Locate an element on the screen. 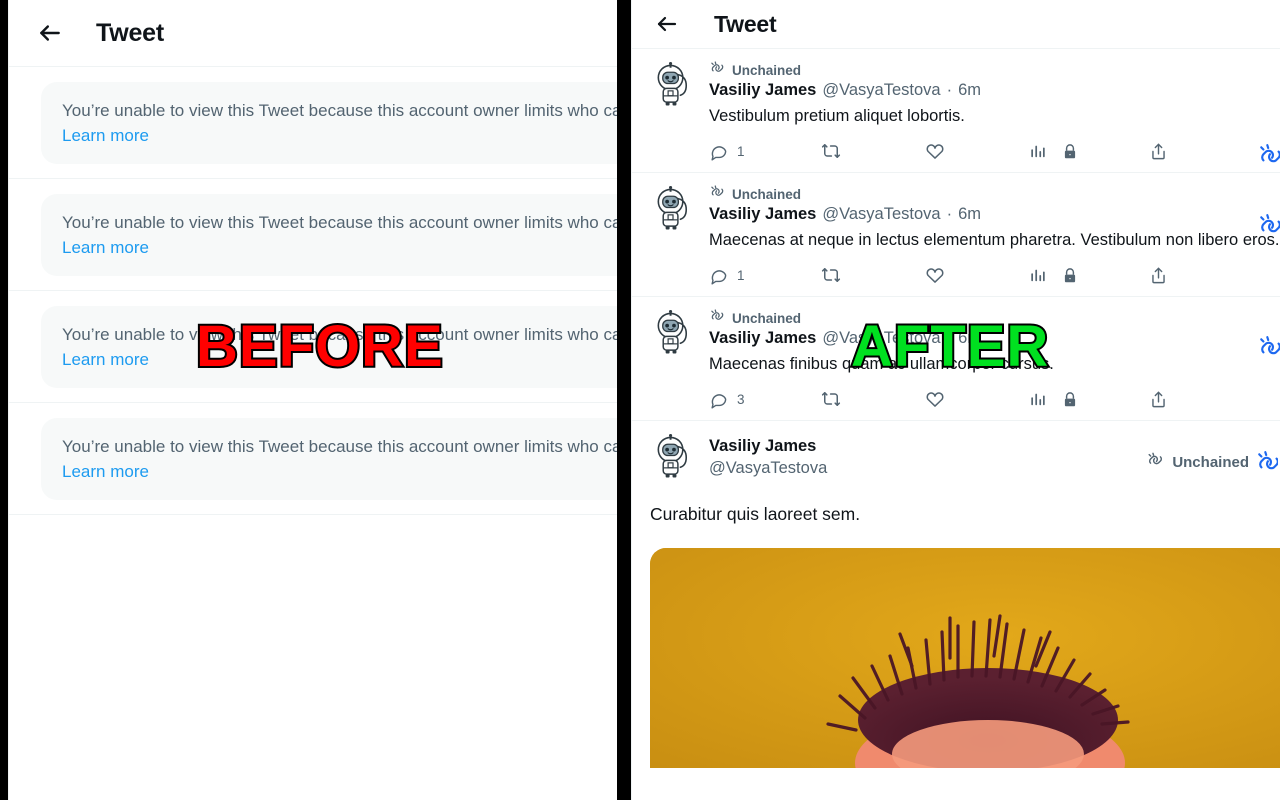 The image size is (1280, 800). puppet-photo is located at coordinates (965, 658).